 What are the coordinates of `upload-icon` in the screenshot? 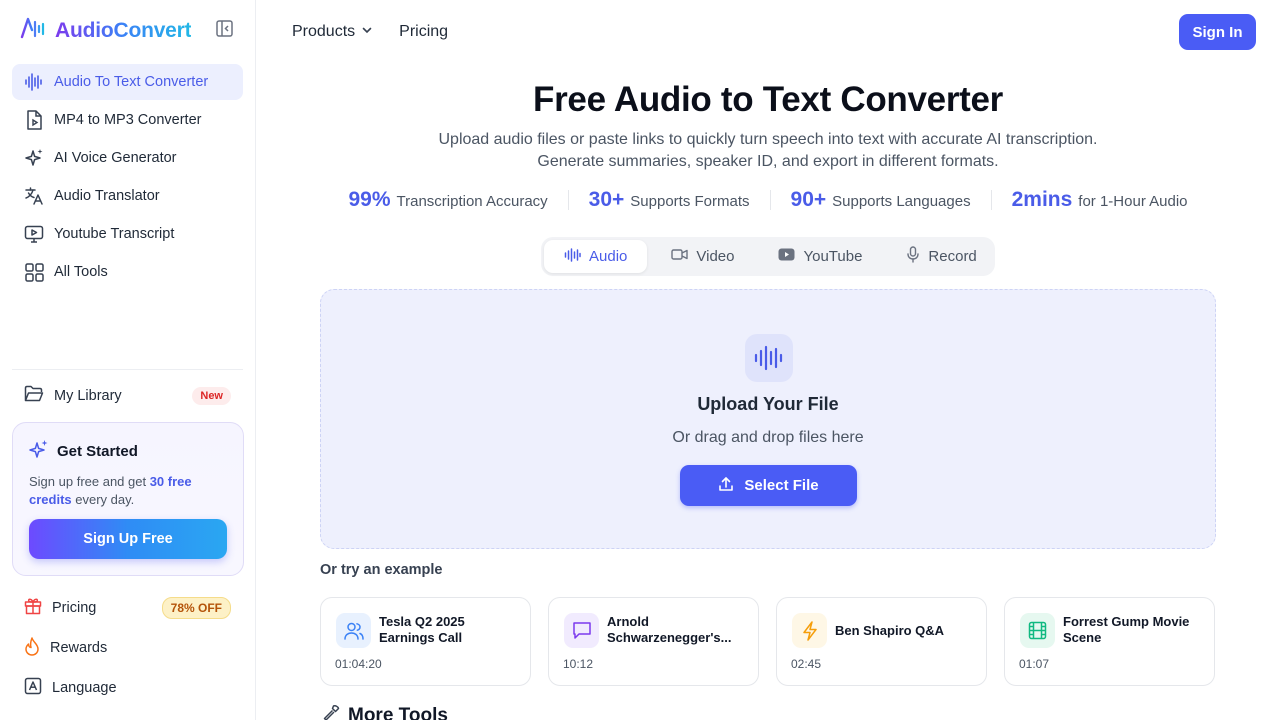 It's located at (726, 486).